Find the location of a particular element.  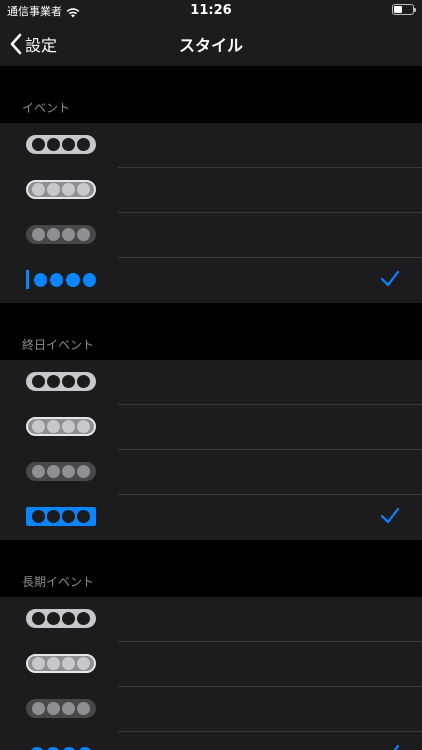

status-bar: 通信事業者 11:26 is located at coordinates (211, 11).